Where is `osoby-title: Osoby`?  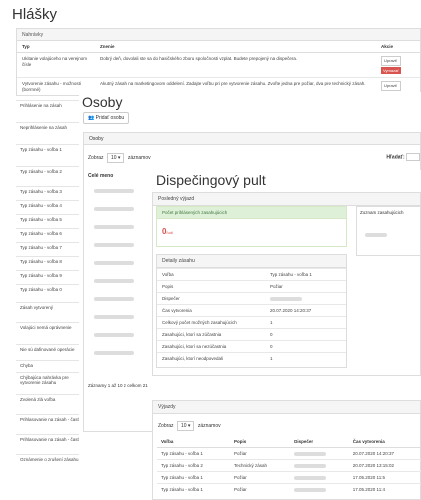
osoby-title: Osoby is located at coordinates (102, 102).